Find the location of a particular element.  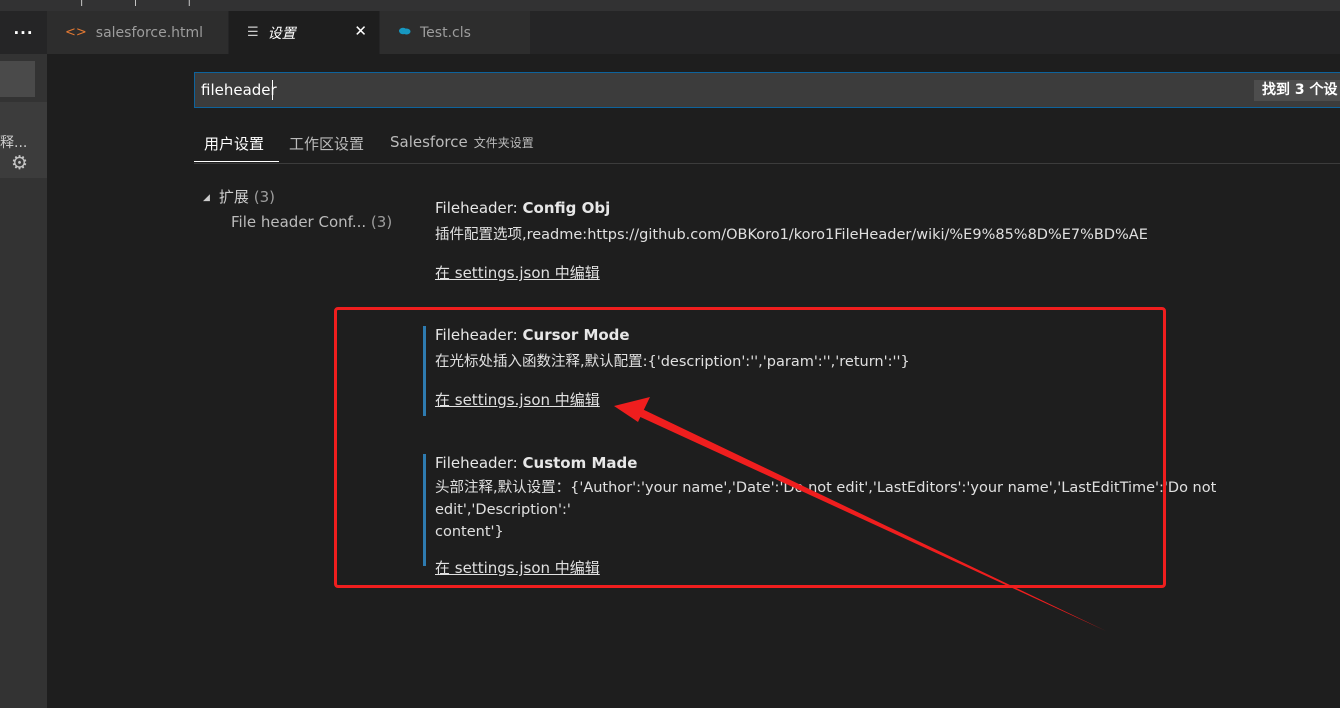

arrow-shaft is located at coordinates (871, 519).